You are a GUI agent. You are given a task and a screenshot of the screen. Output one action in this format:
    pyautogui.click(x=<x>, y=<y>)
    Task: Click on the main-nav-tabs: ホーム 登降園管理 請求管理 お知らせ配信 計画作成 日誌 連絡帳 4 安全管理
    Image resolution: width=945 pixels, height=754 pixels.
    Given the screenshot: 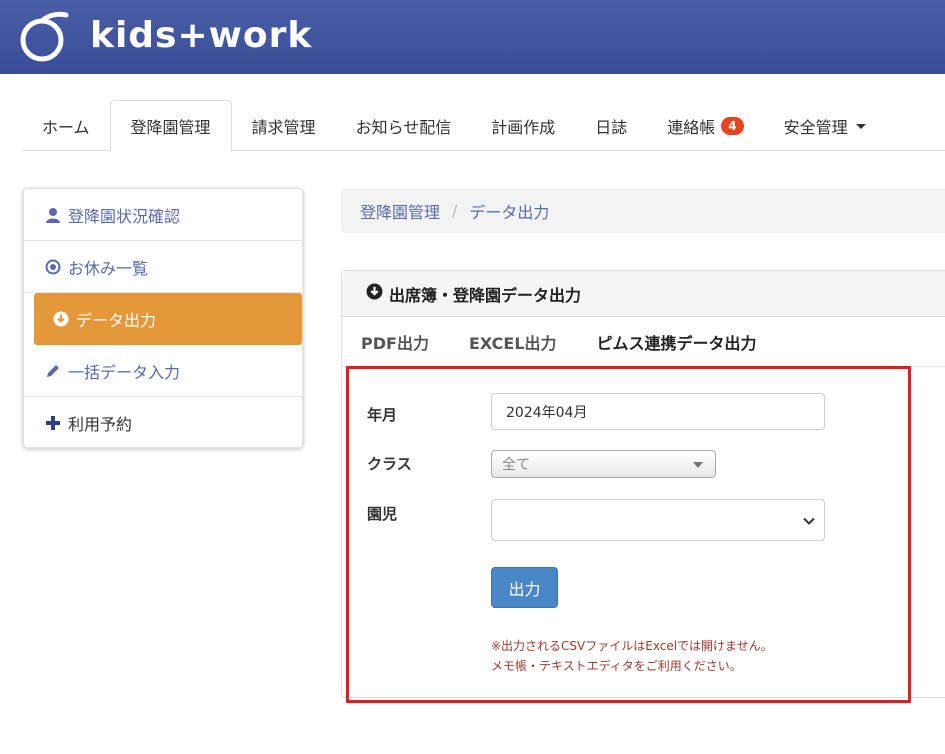 What is the action you would take?
    pyautogui.click(x=483, y=126)
    